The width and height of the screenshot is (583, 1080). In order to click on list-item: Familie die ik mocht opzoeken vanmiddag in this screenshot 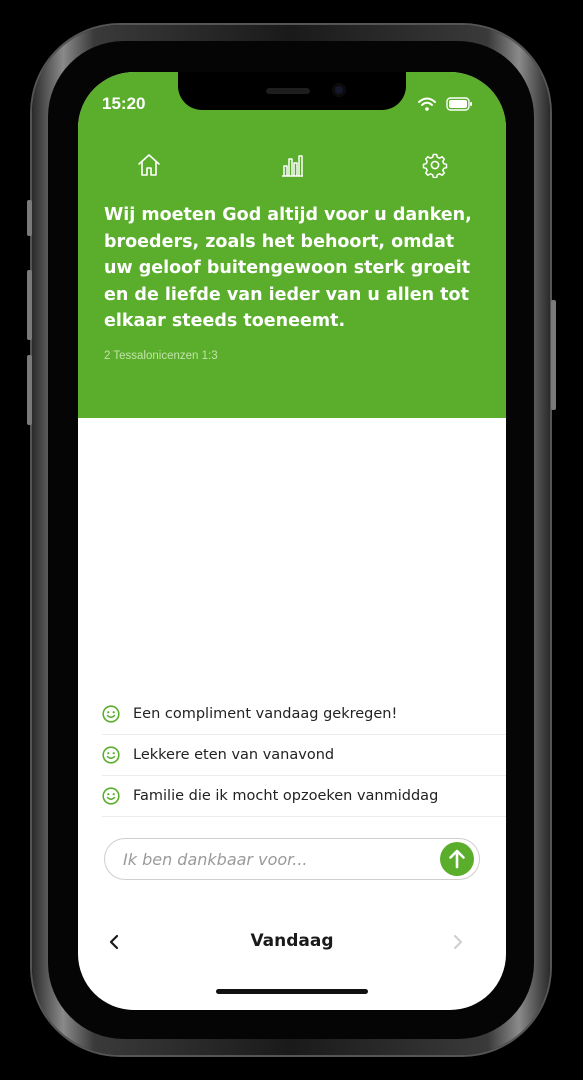, I will do `click(304, 796)`.